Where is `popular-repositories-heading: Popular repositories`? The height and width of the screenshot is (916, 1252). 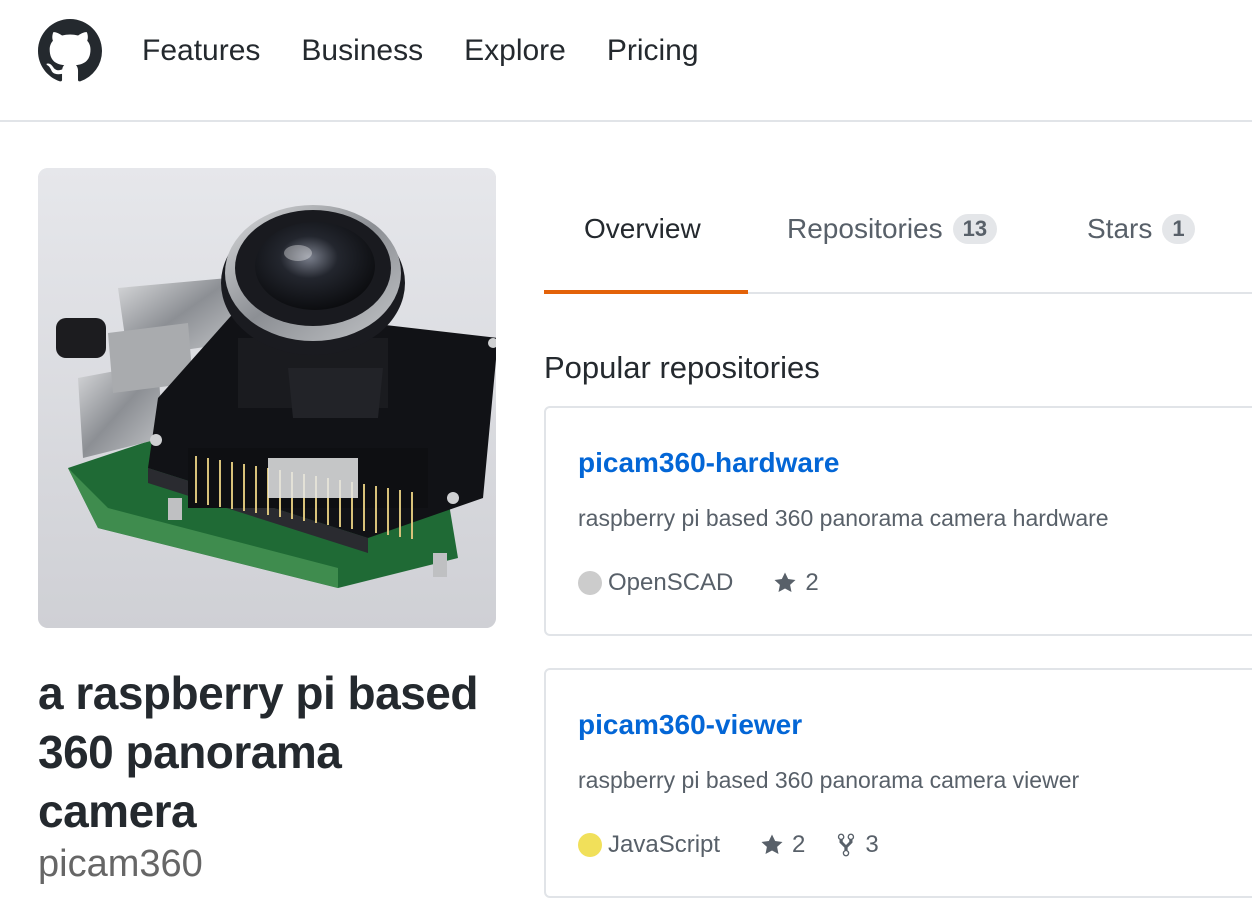
popular-repositories-heading: Popular repositories is located at coordinates (682, 367).